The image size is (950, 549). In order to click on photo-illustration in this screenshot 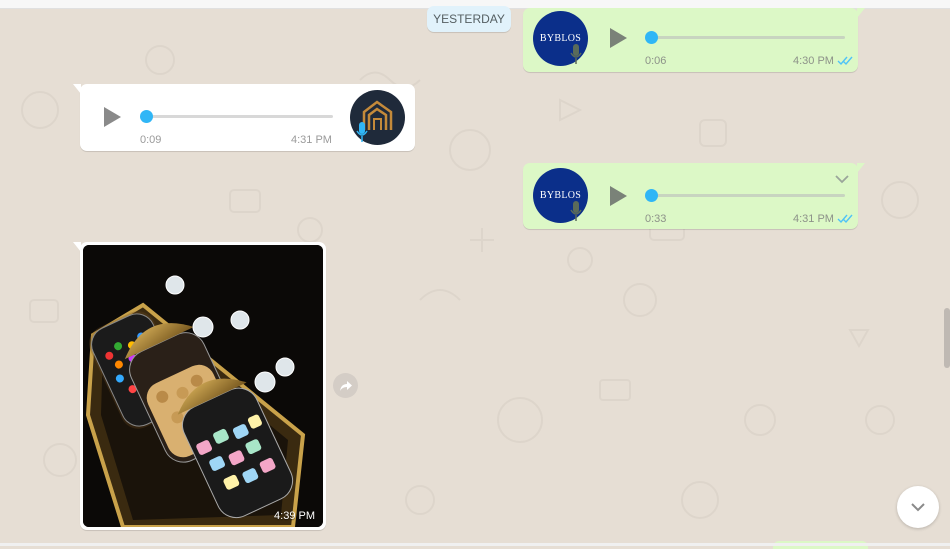, I will do `click(203, 386)`.